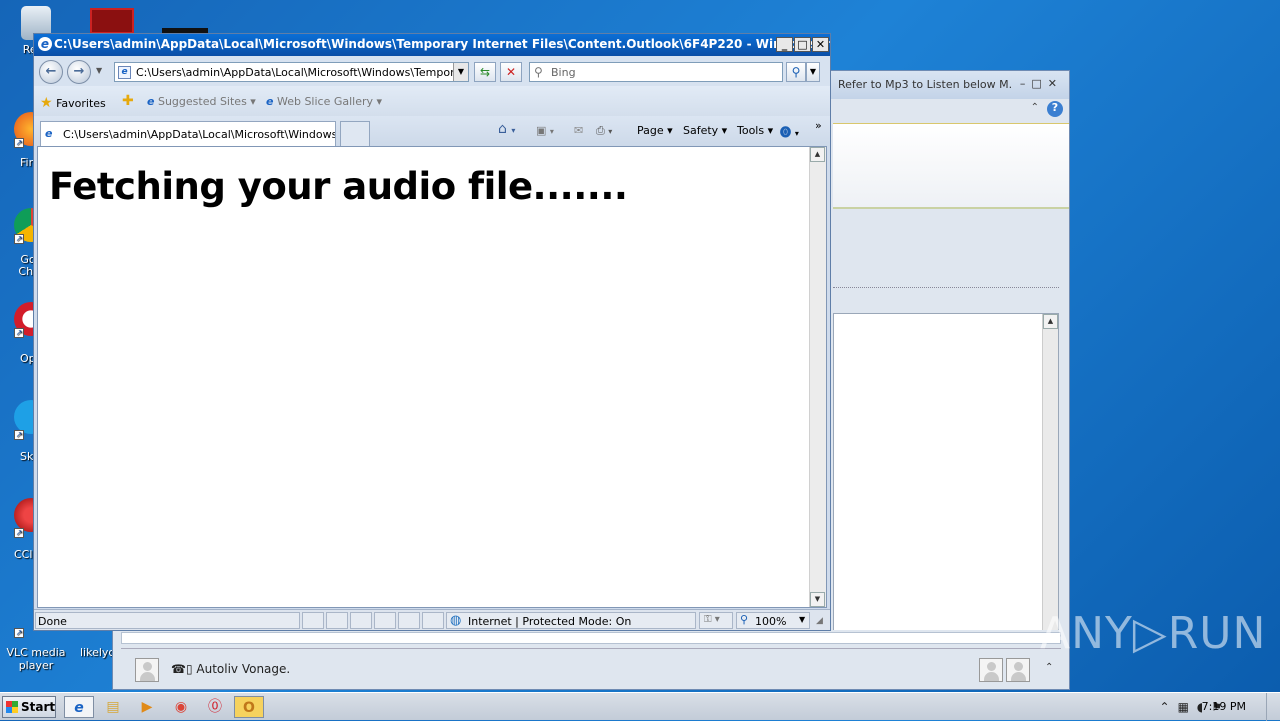  Describe the element at coordinates (79, 72) in the screenshot. I see `forward-button: →` at that location.